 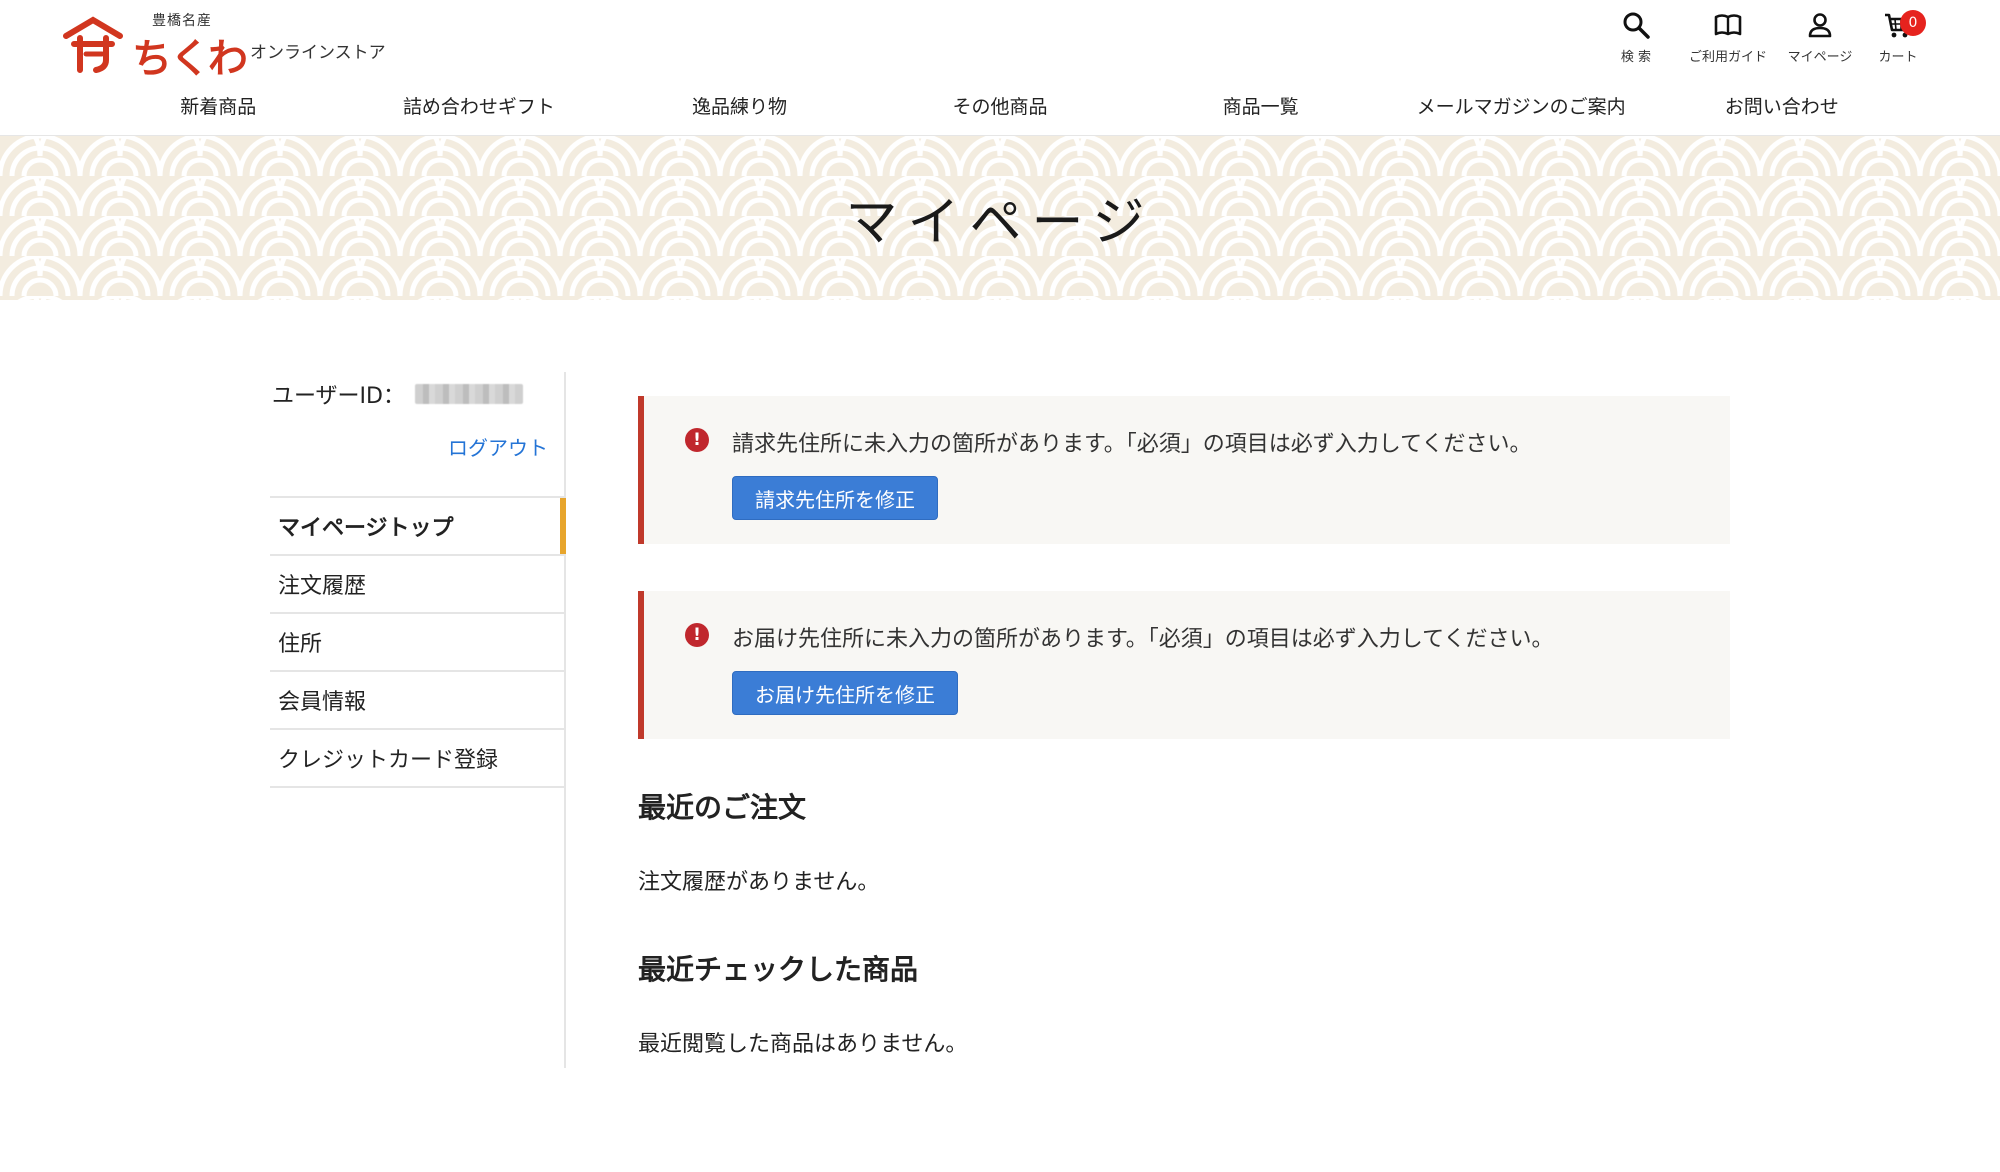 I want to click on recently-viewed-heading: 最近チェックした商品, so click(x=778, y=969).